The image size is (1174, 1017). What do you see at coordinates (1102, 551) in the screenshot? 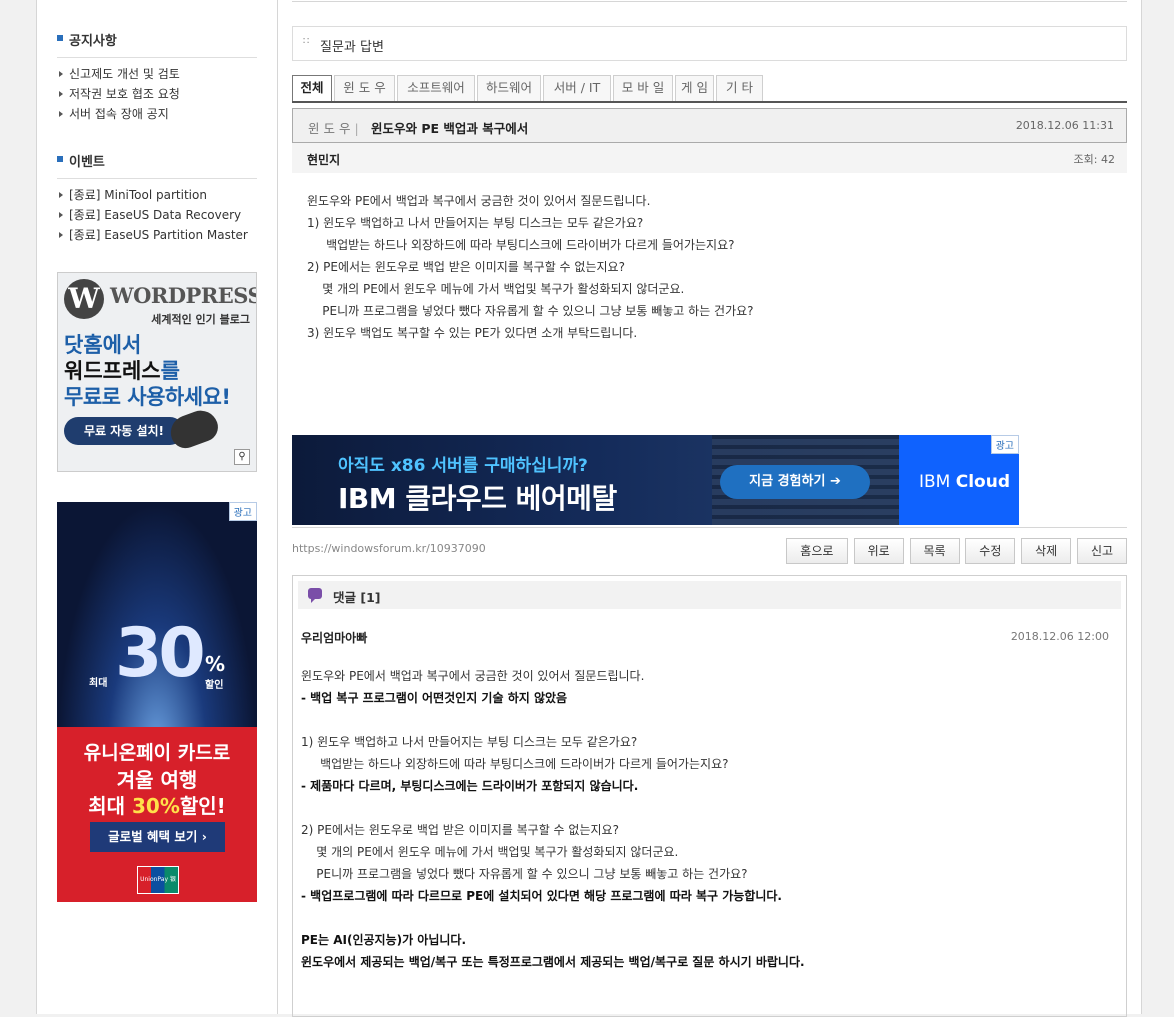
I see `report-button: 신고` at bounding box center [1102, 551].